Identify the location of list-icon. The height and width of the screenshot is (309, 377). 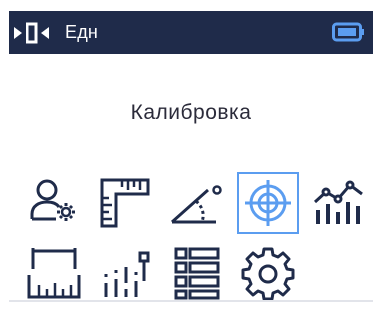
(197, 273).